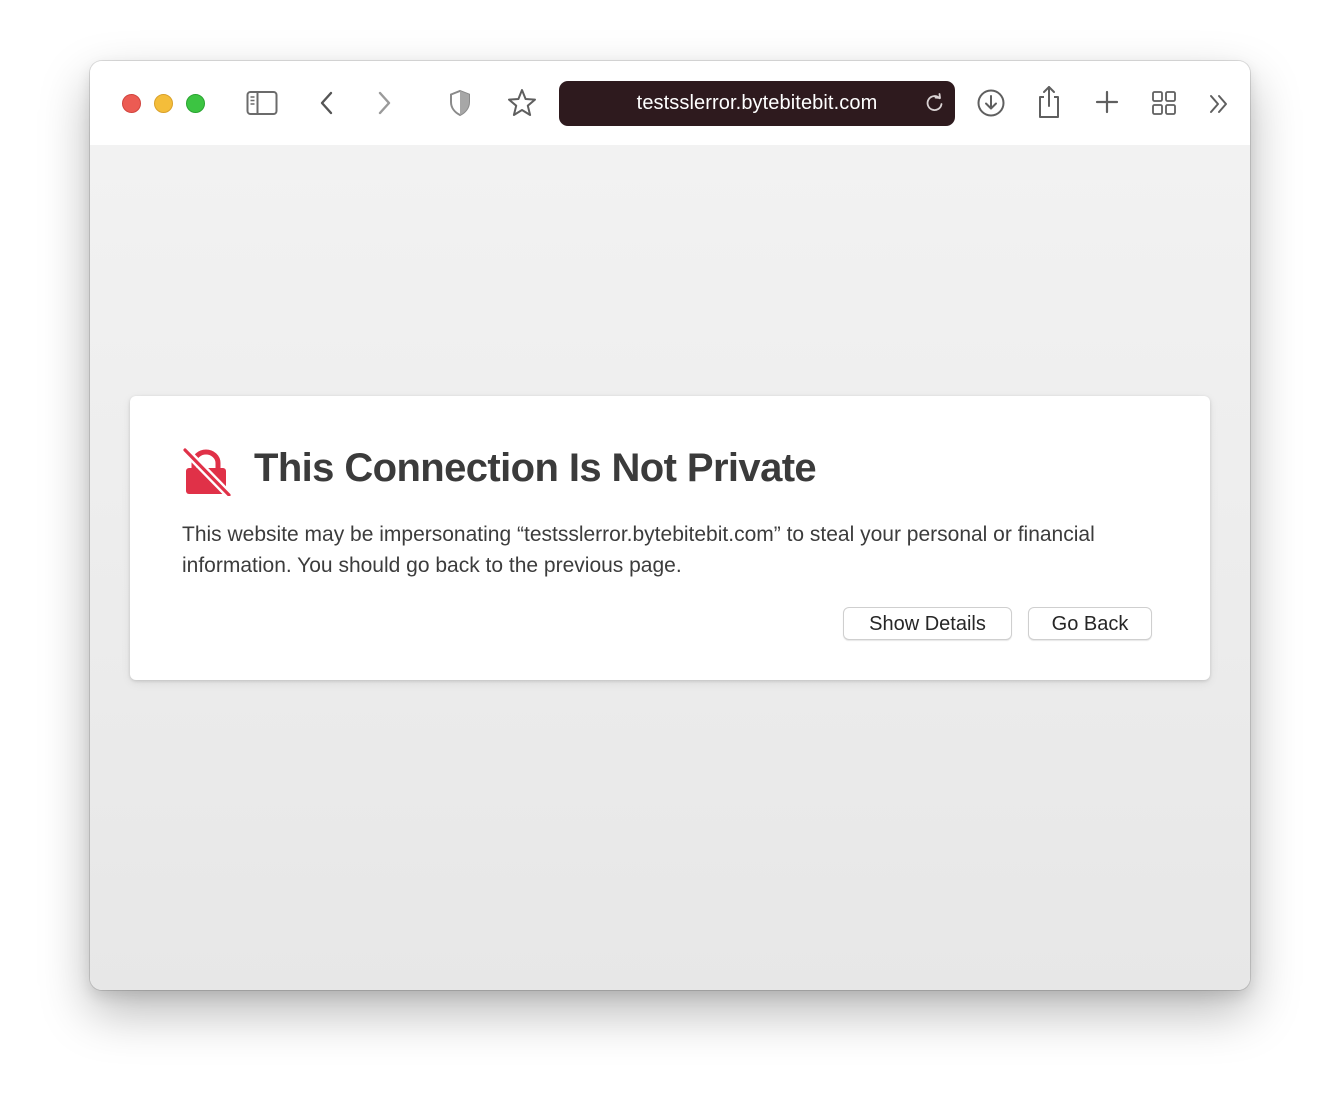 The height and width of the screenshot is (1109, 1340). I want to click on share-icon, so click(1049, 102).